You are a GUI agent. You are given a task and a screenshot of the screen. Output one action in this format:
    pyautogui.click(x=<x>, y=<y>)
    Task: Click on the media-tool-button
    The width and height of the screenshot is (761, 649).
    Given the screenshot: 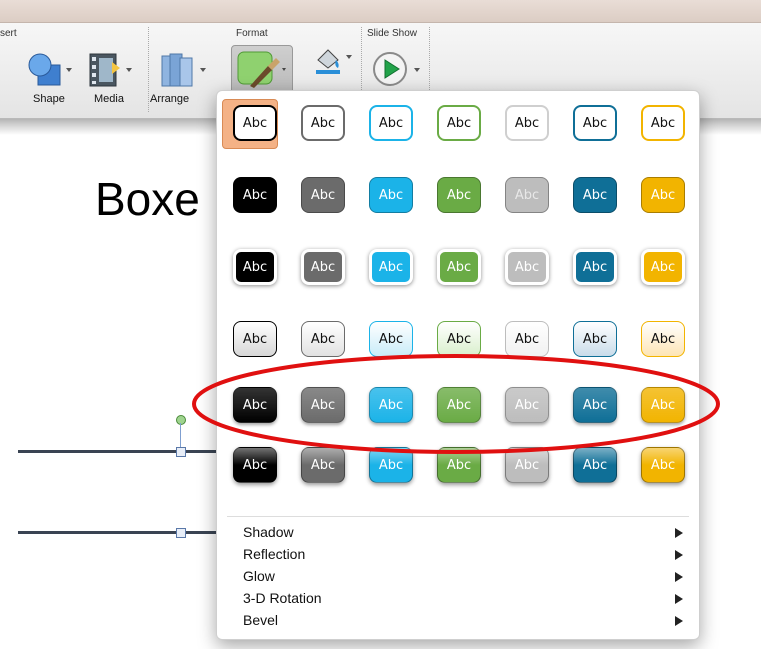 What is the action you would take?
    pyautogui.click(x=104, y=70)
    